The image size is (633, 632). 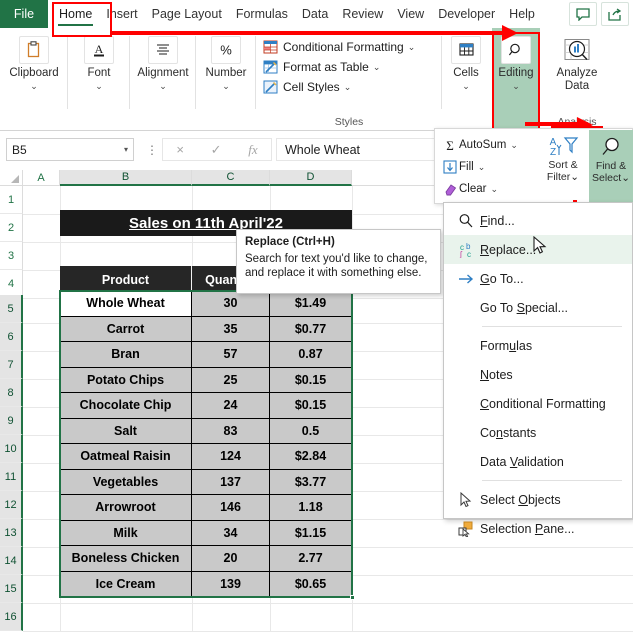 I want to click on menu-item-notes: Notes, so click(x=538, y=374).